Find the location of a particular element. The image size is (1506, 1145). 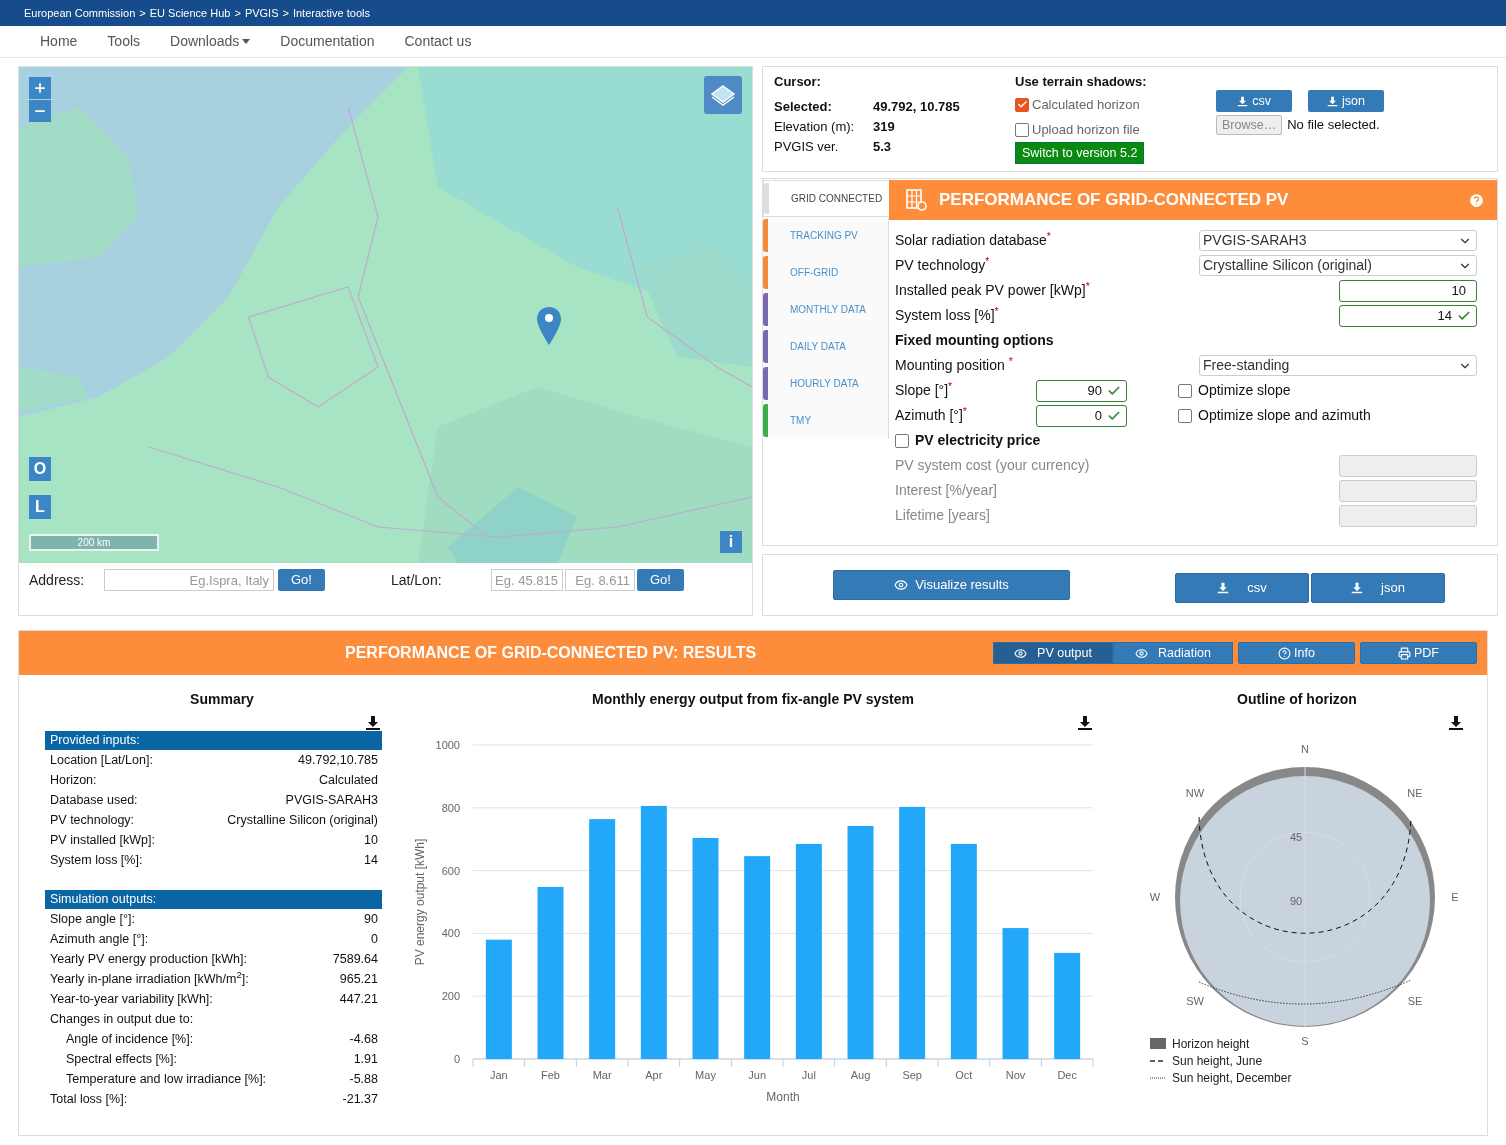

scale-bar: 200 km is located at coordinates (94, 542).